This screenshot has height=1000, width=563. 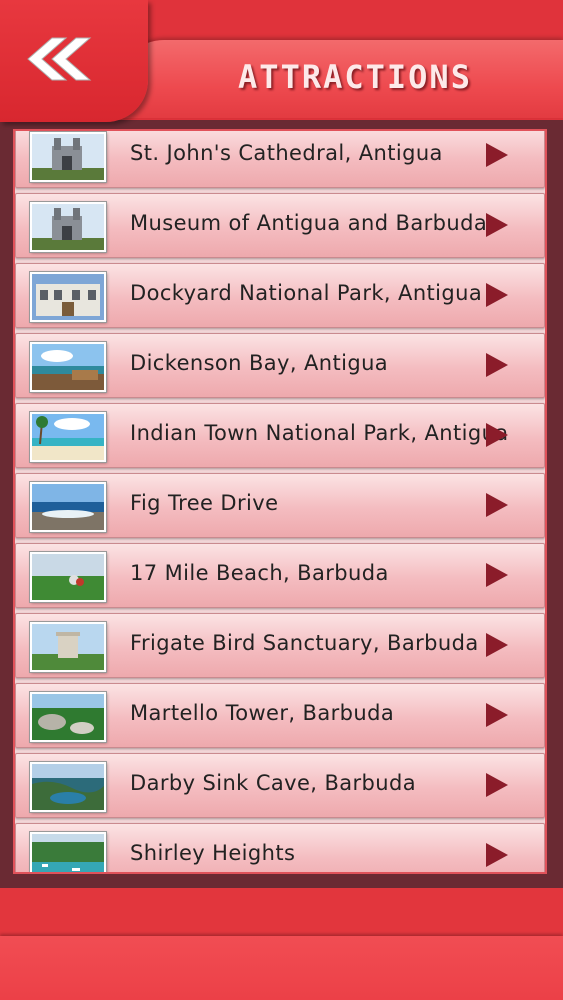 What do you see at coordinates (286, 153) in the screenshot?
I see `attraction-label: St. John's Cathedral, Antigua` at bounding box center [286, 153].